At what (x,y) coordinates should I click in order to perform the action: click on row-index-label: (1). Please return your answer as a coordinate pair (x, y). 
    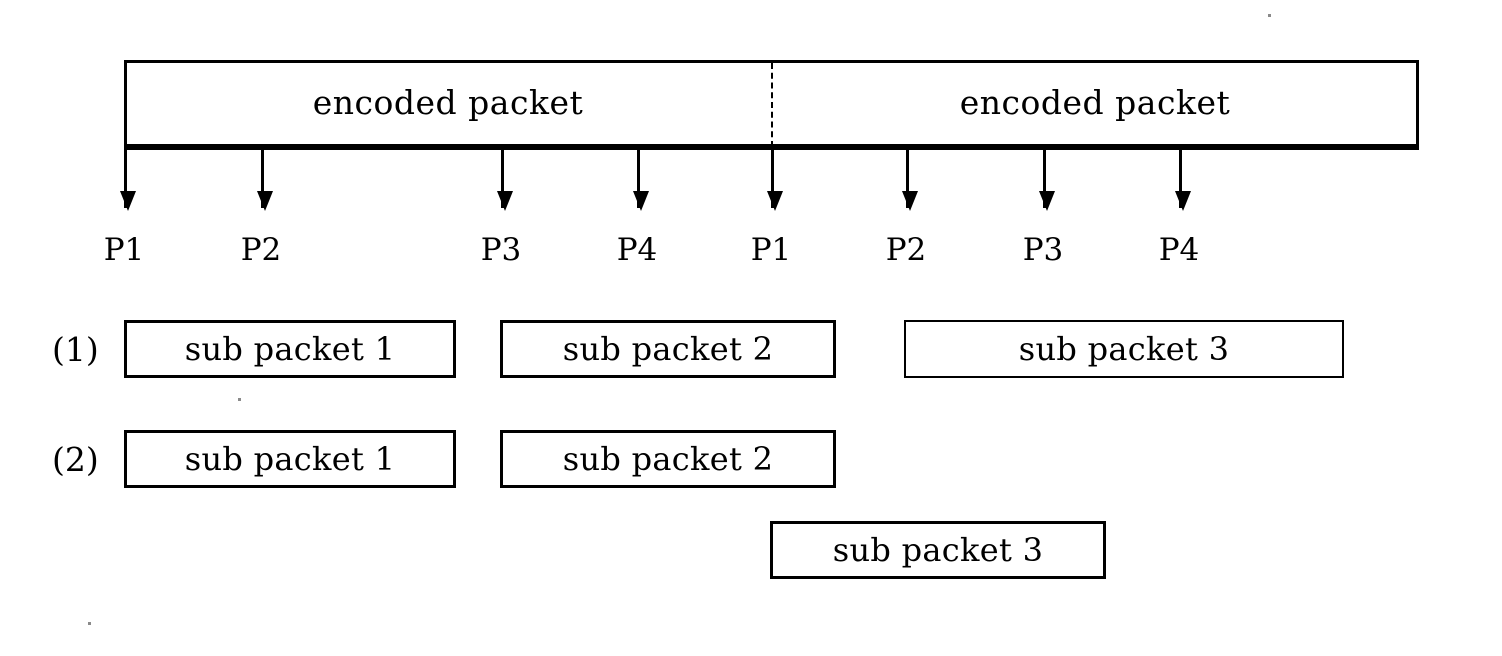
    Looking at the image, I should click on (75, 349).